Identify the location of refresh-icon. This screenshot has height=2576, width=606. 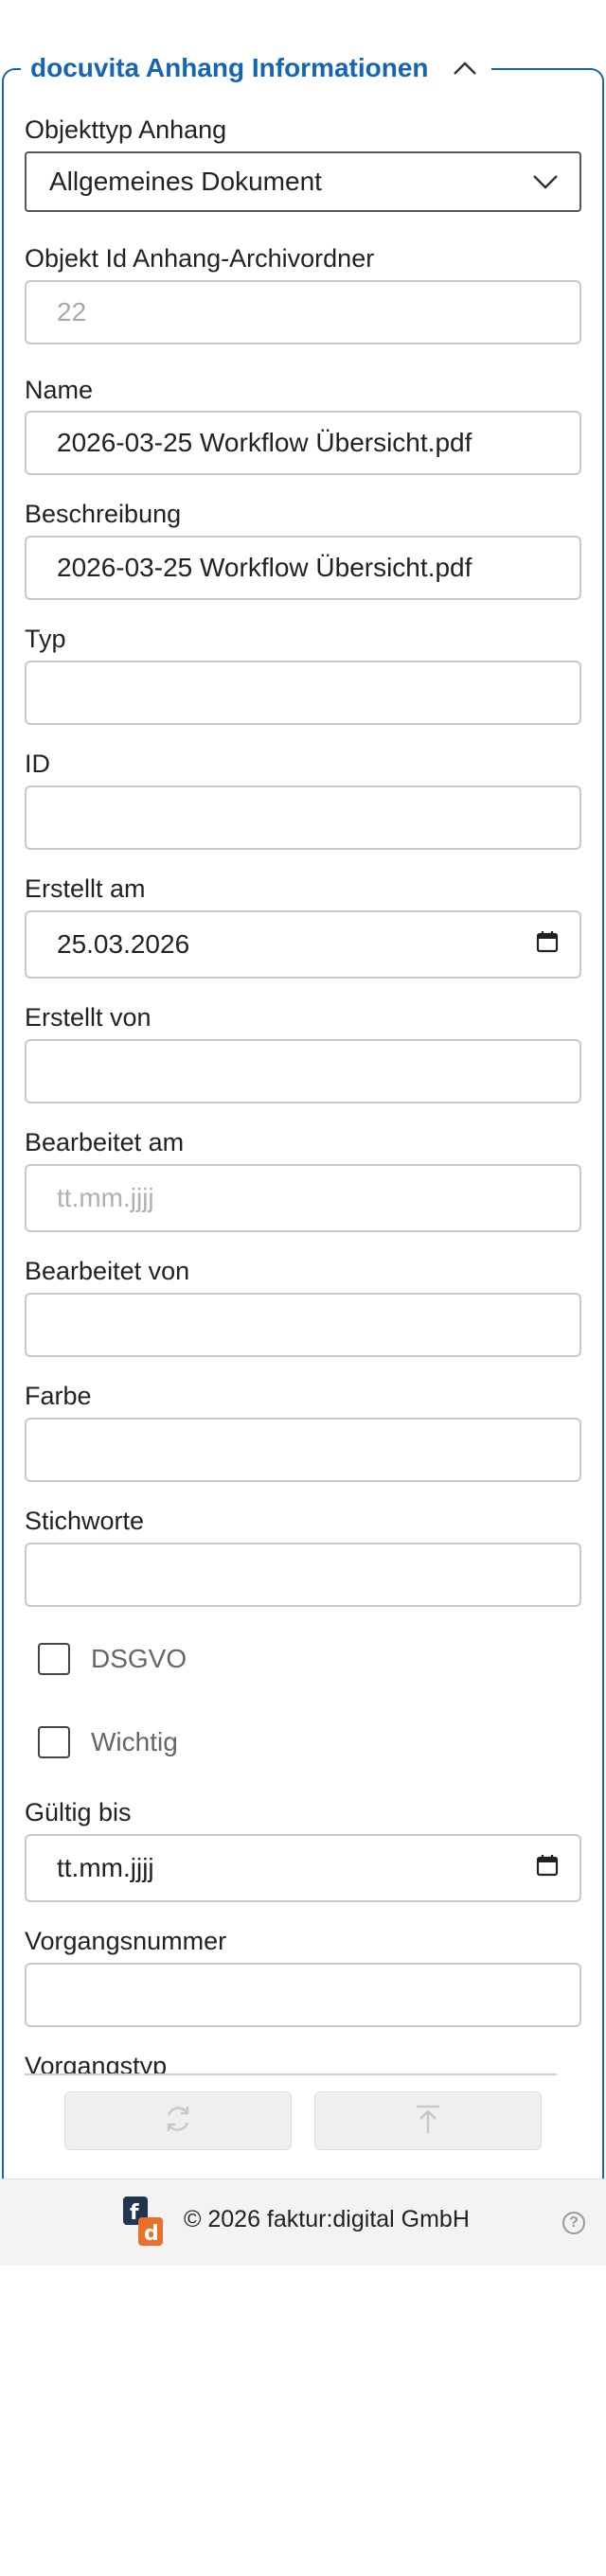
(178, 2121).